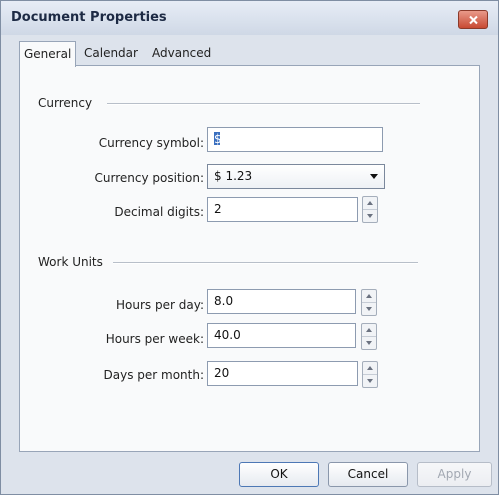 The height and width of the screenshot is (495, 499). Describe the element at coordinates (296, 176) in the screenshot. I see `currency-position-select: $ 1.23` at that location.